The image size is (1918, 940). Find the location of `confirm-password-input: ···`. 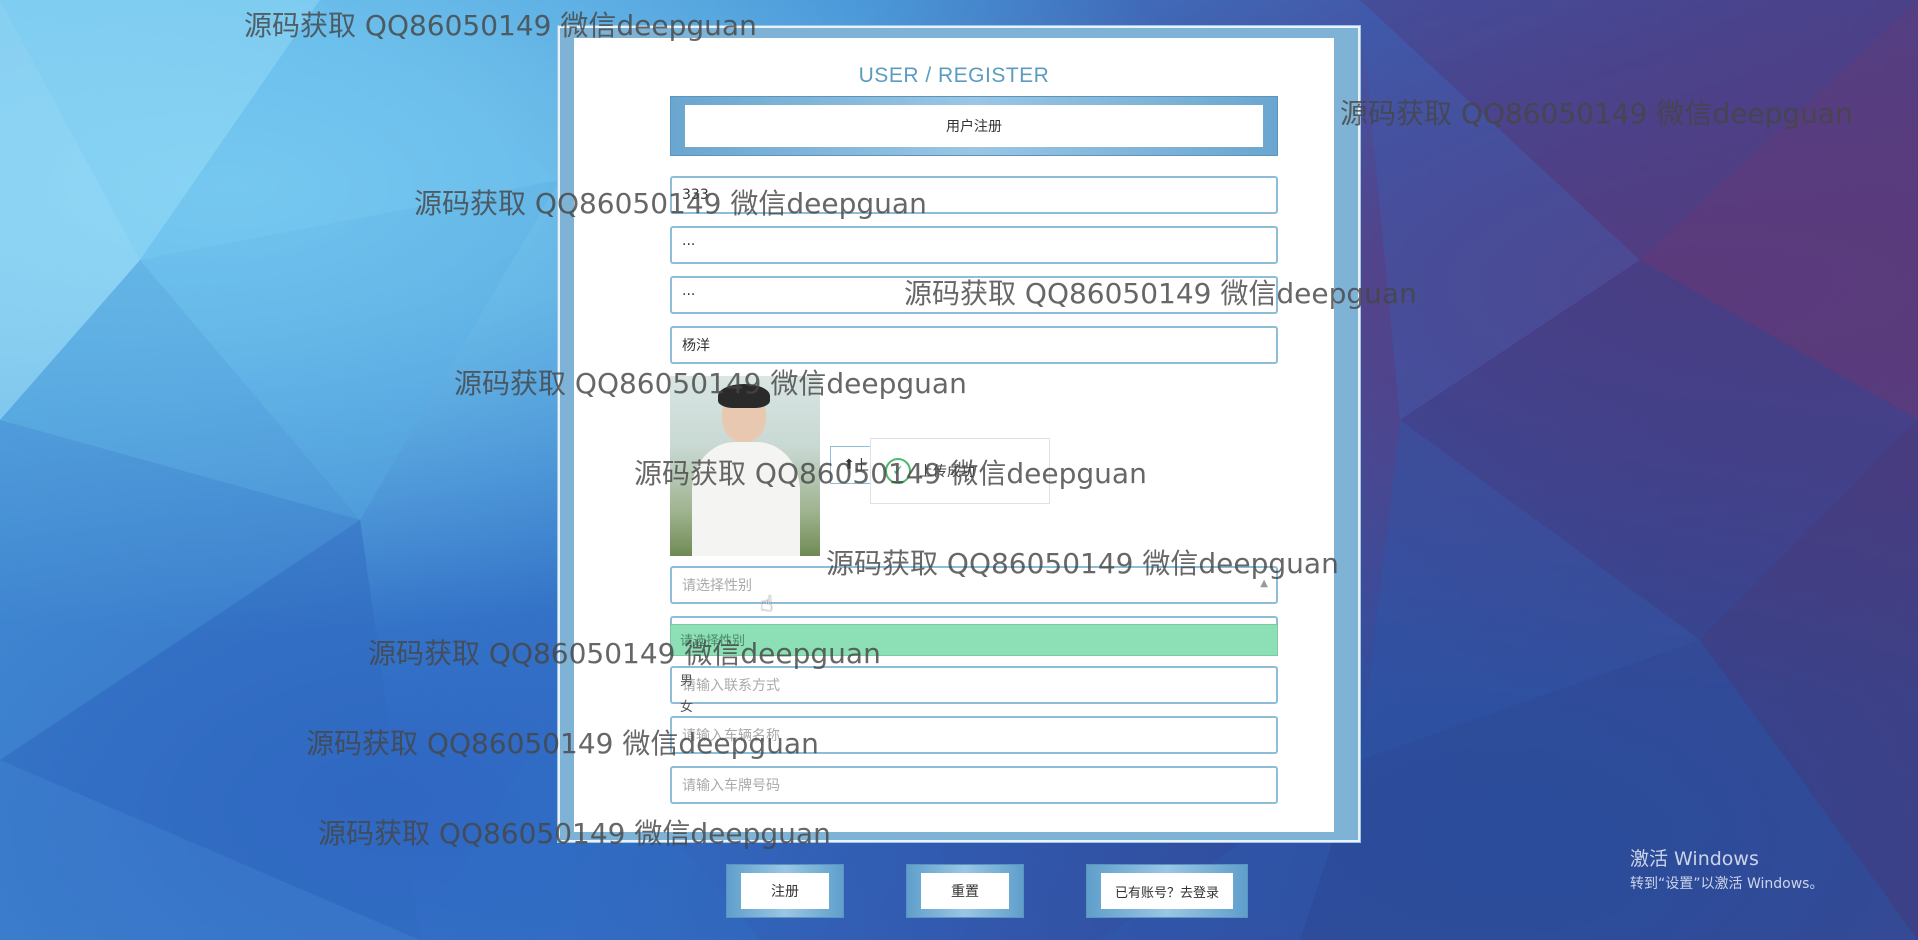

confirm-password-input: ··· is located at coordinates (974, 295).